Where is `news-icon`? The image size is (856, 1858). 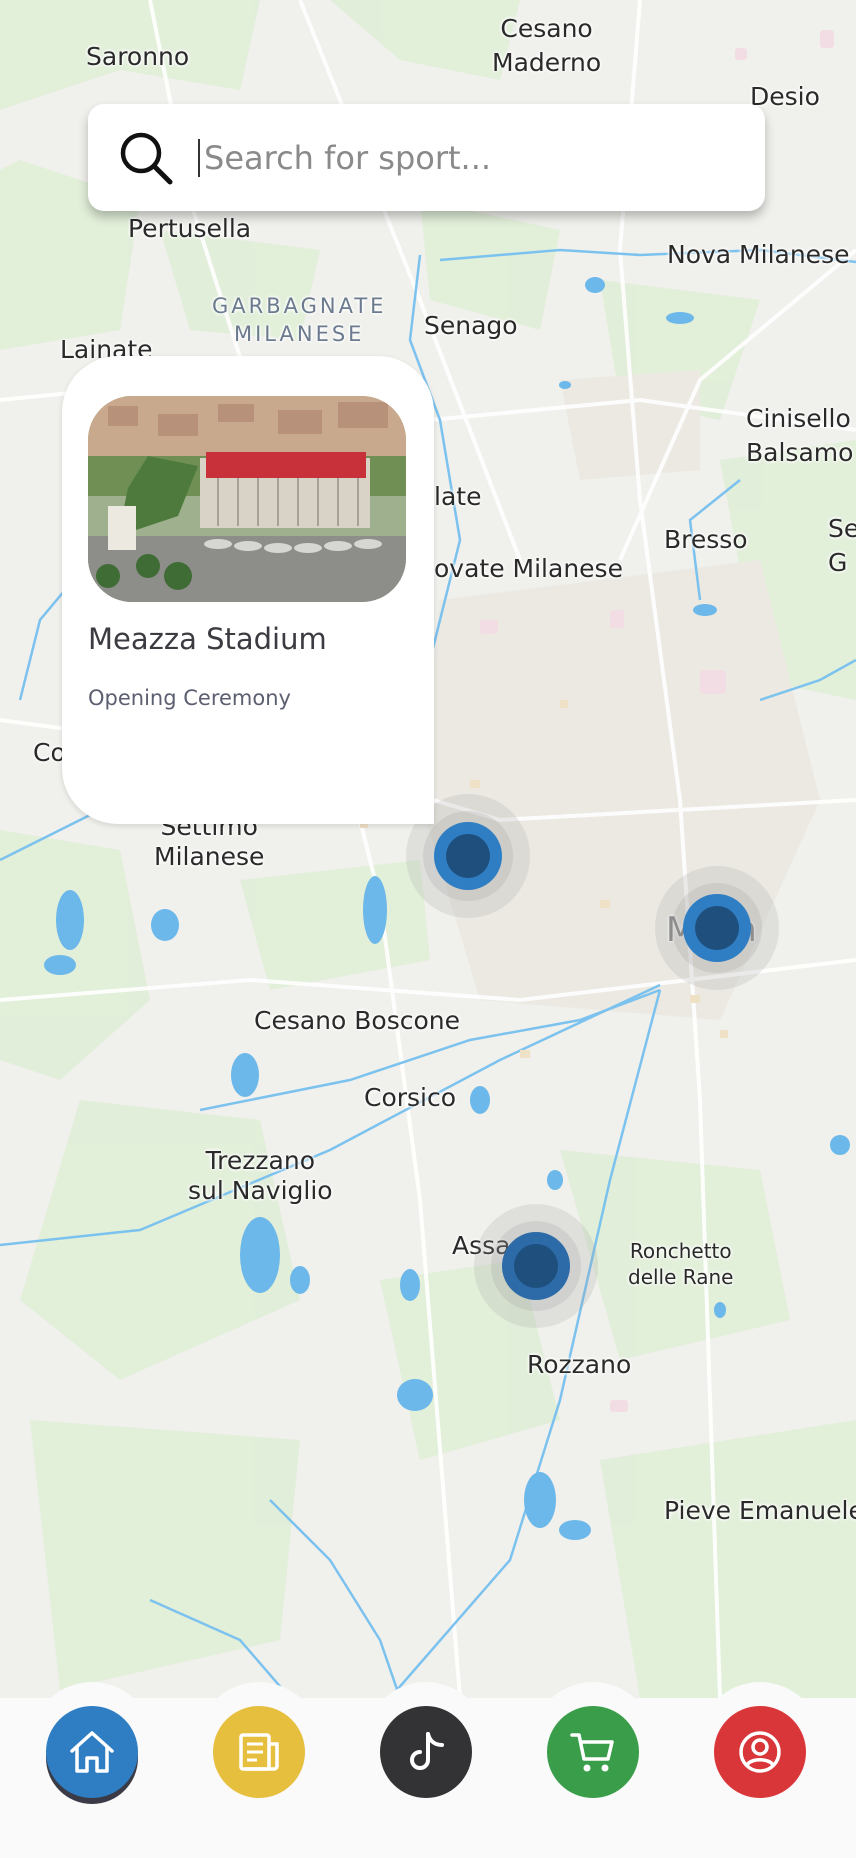
news-icon is located at coordinates (259, 1752).